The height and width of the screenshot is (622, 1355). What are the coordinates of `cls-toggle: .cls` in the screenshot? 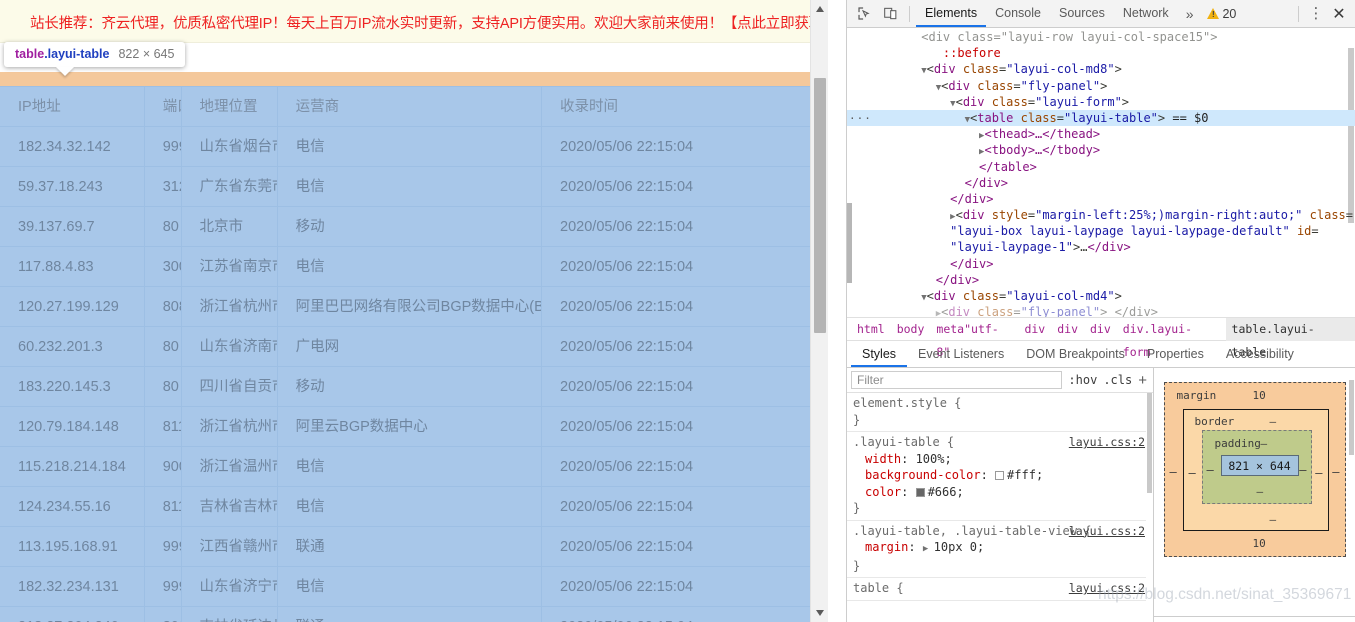 It's located at (1117, 380).